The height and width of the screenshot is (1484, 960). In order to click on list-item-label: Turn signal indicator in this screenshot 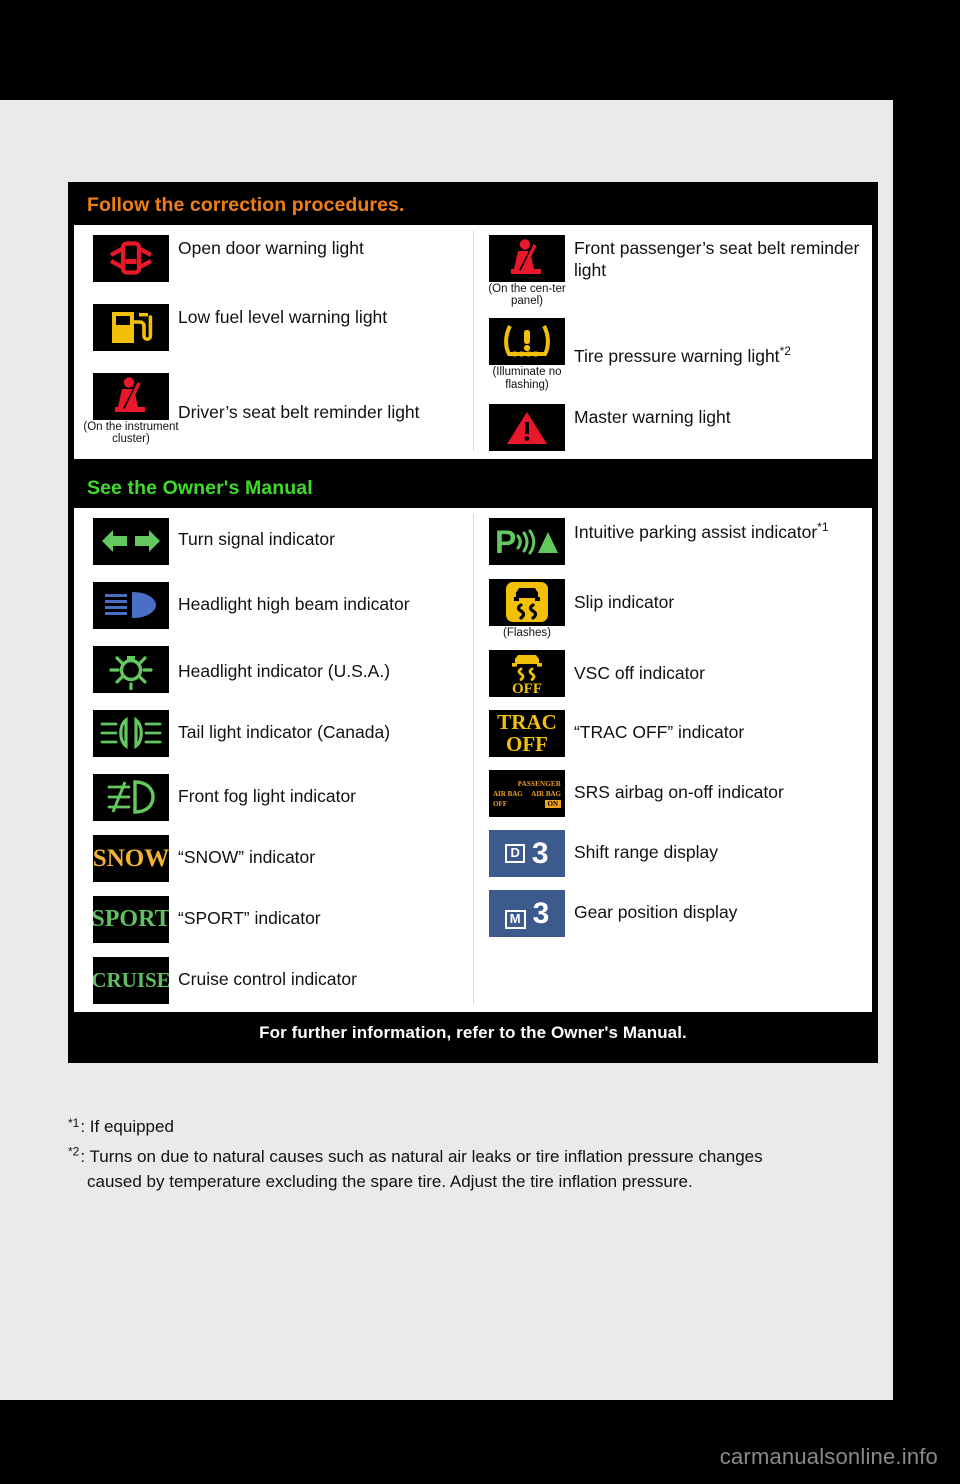, I will do `click(256, 538)`.